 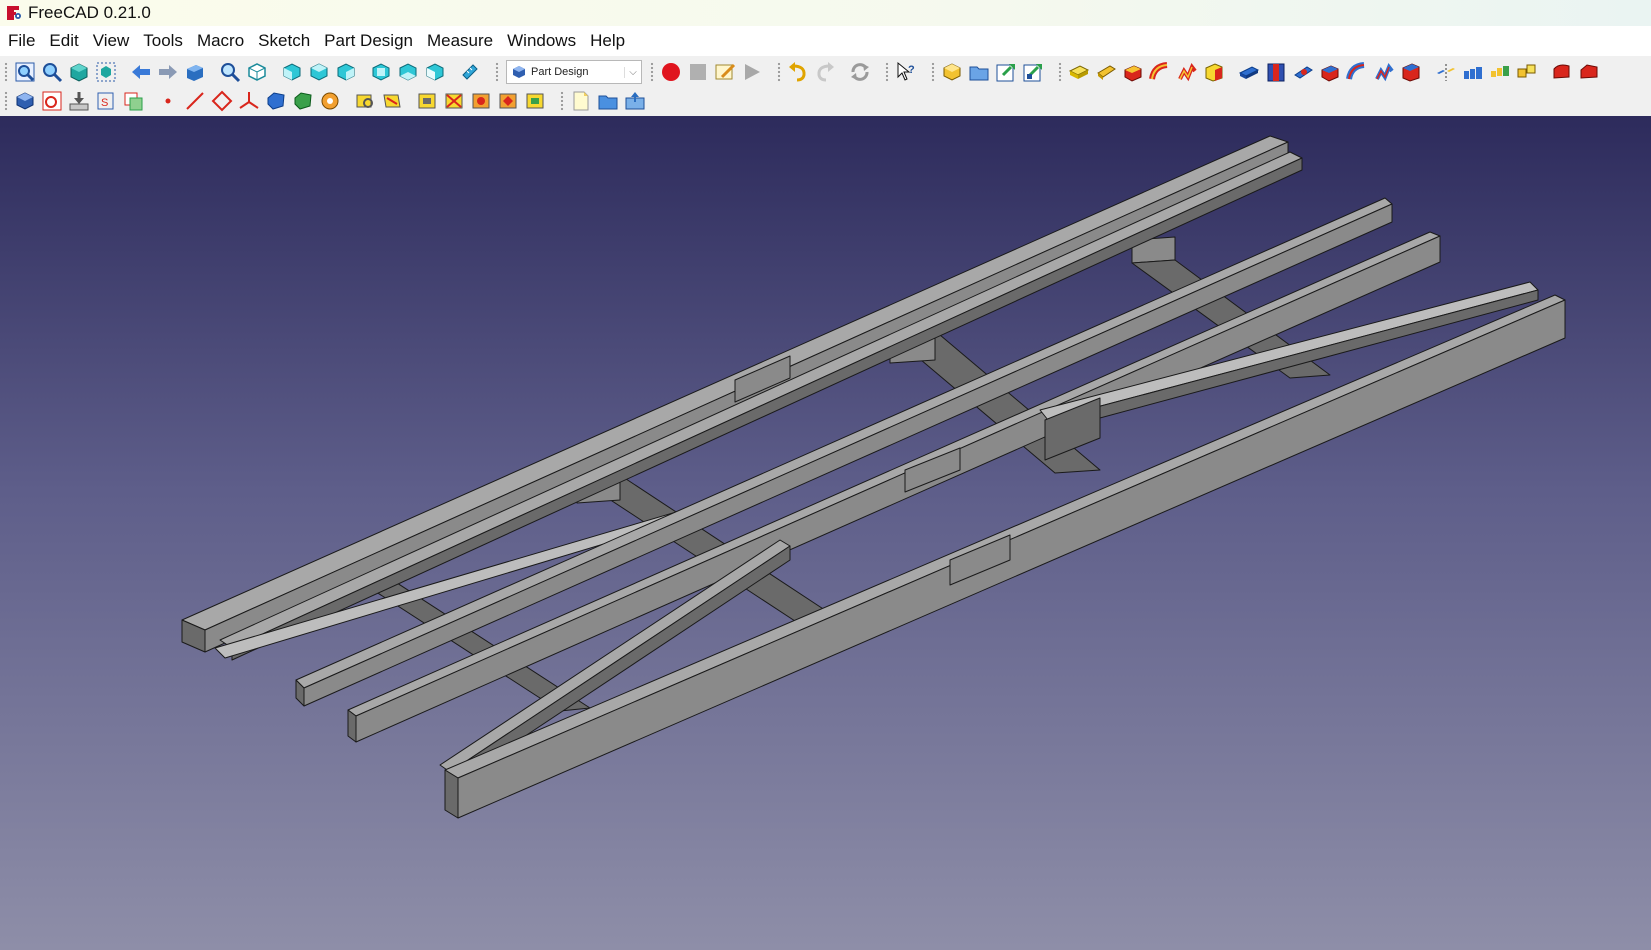 I want to click on hole-icon, so click(x=1276, y=72).